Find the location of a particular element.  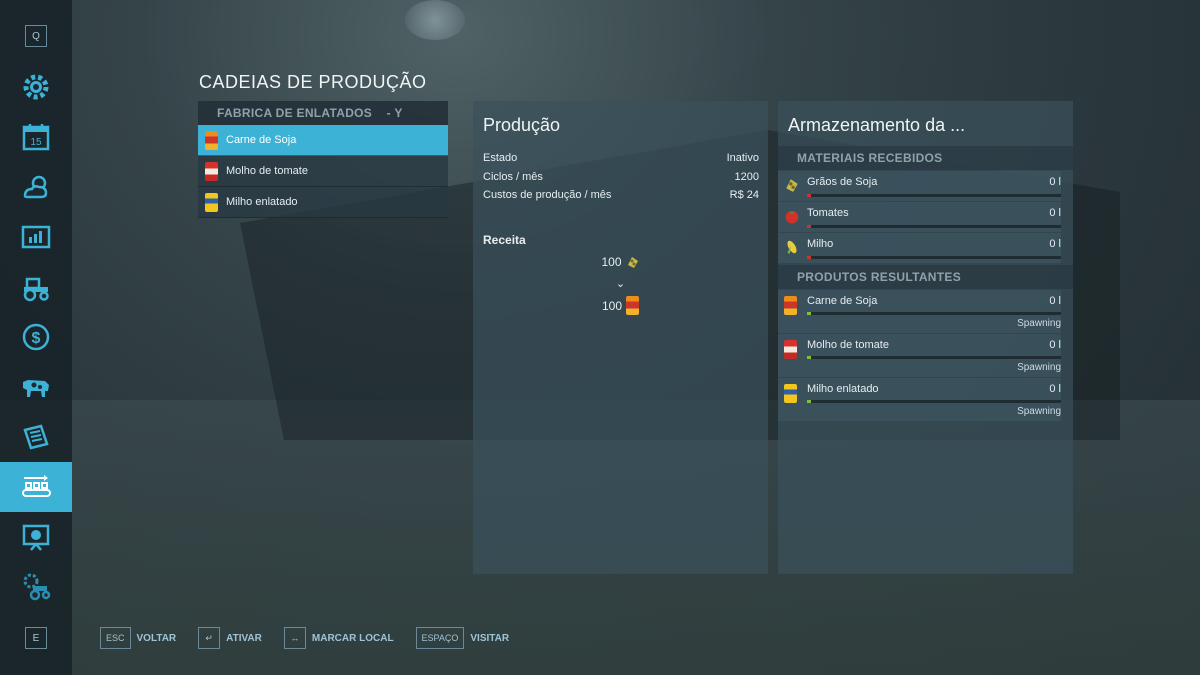

money-icon: $ is located at coordinates (36, 337).